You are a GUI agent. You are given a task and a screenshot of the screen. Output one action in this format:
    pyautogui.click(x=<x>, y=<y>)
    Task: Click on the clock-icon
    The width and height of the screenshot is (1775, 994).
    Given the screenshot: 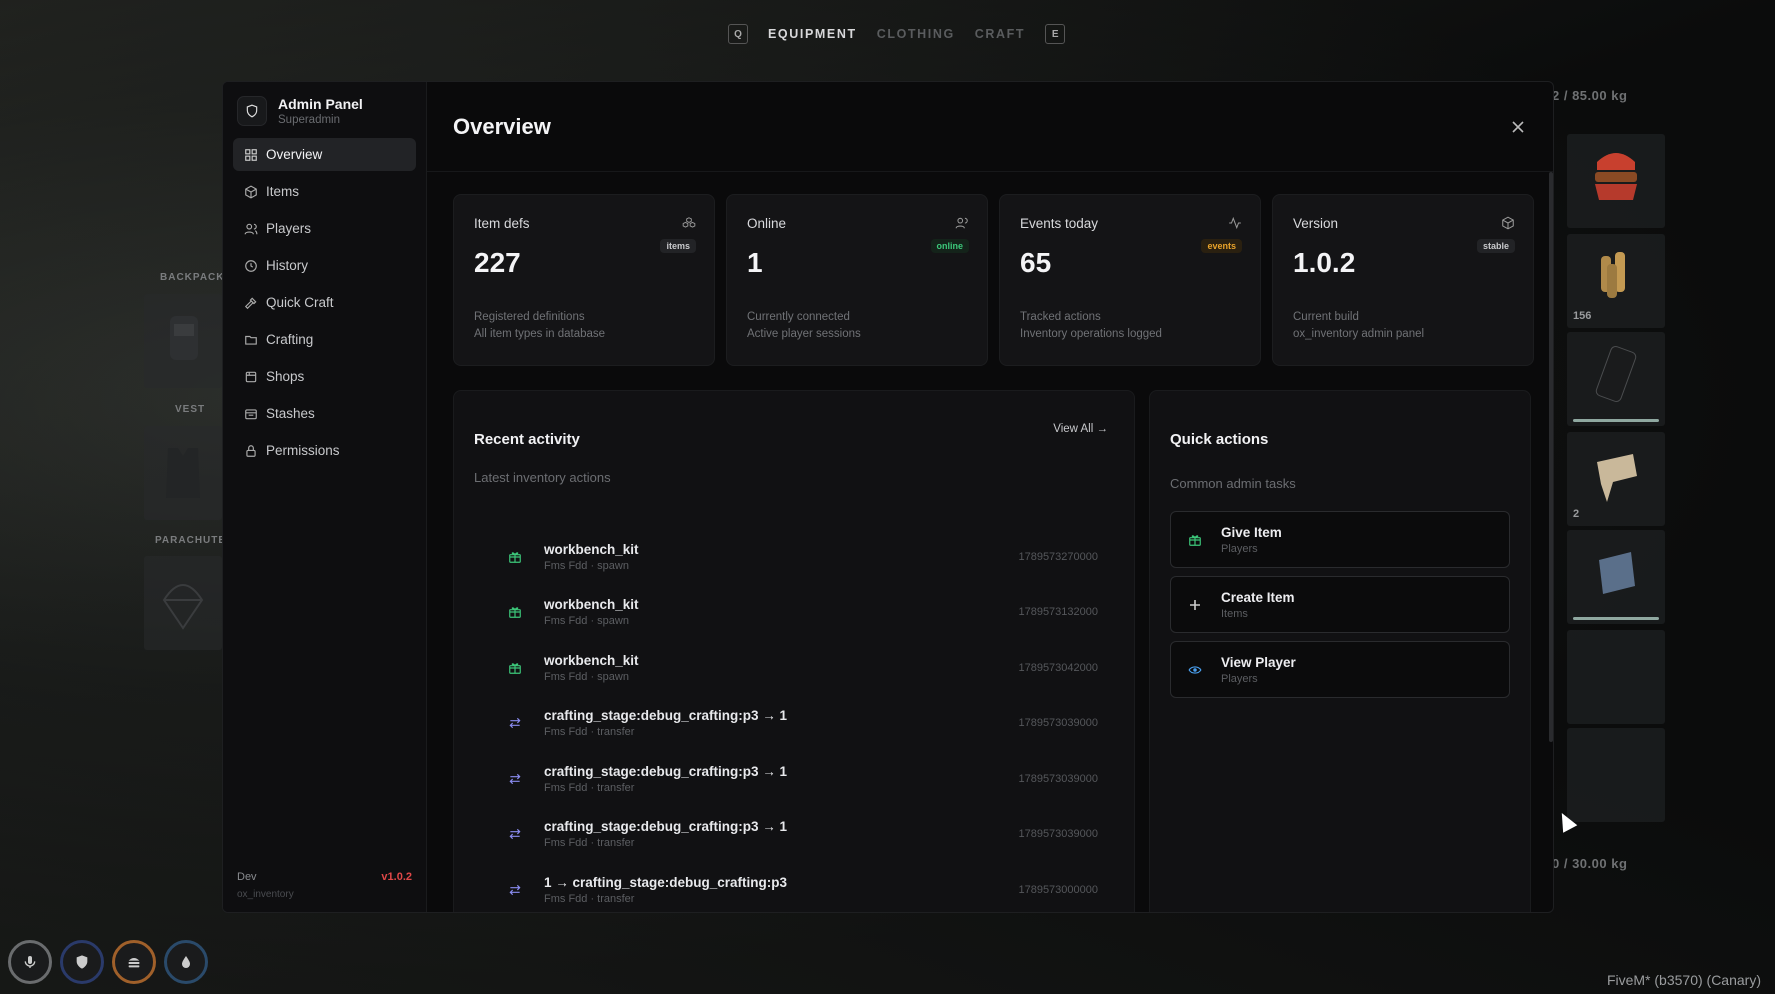 What is the action you would take?
    pyautogui.click(x=251, y=265)
    